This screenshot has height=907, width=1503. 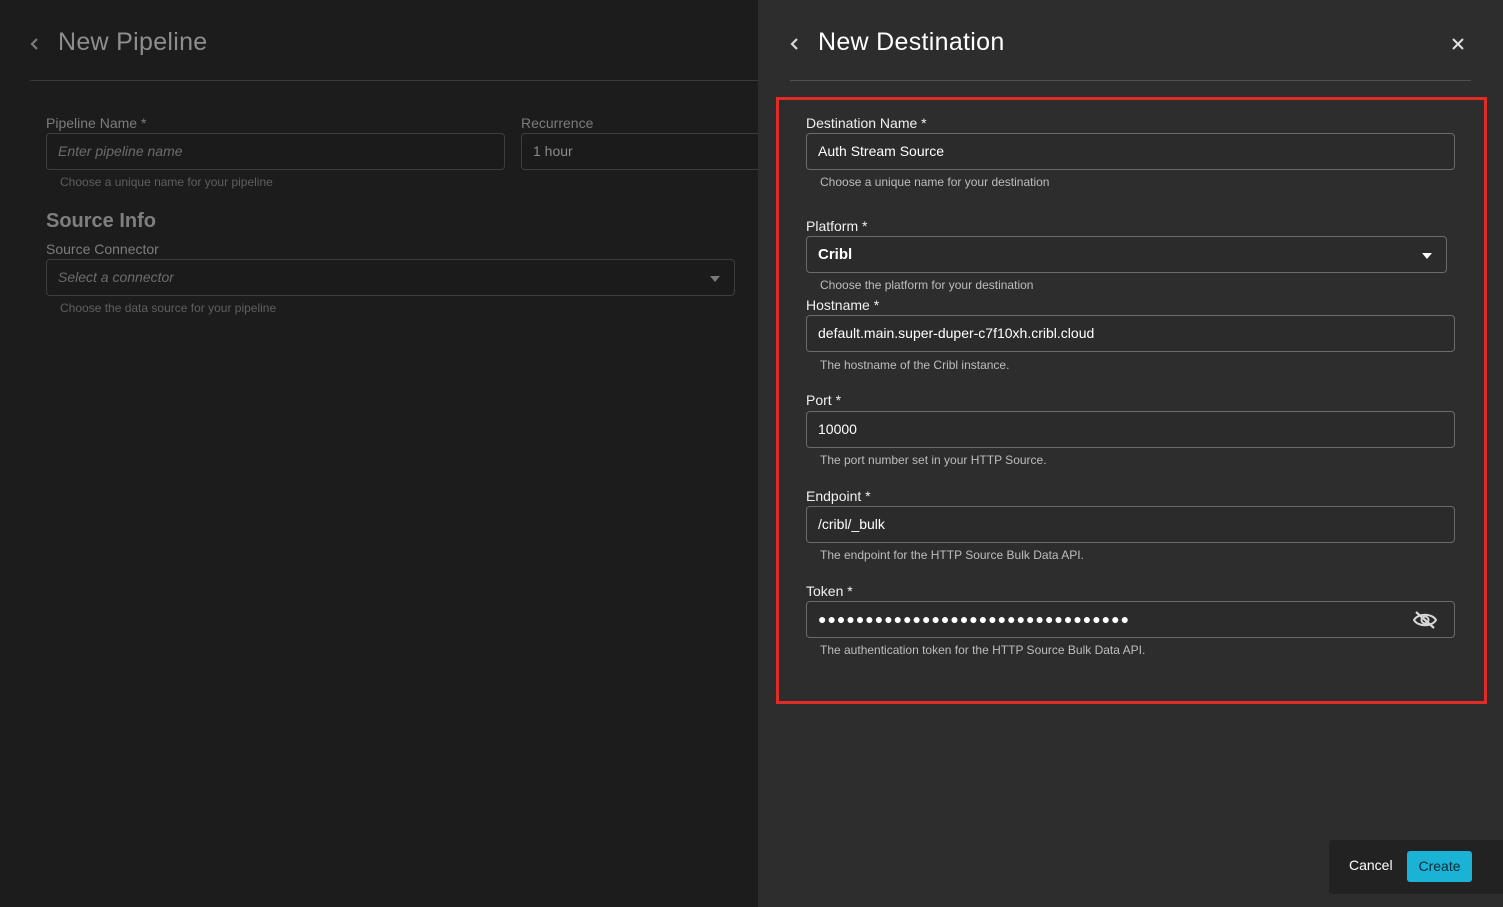 I want to click on destination-name-input: Auth Stream Source, so click(x=1130, y=151).